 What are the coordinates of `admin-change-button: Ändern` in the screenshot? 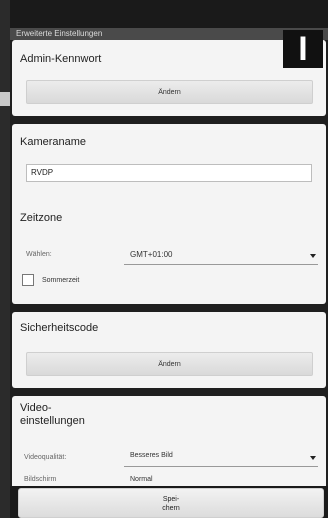 It's located at (169, 92).